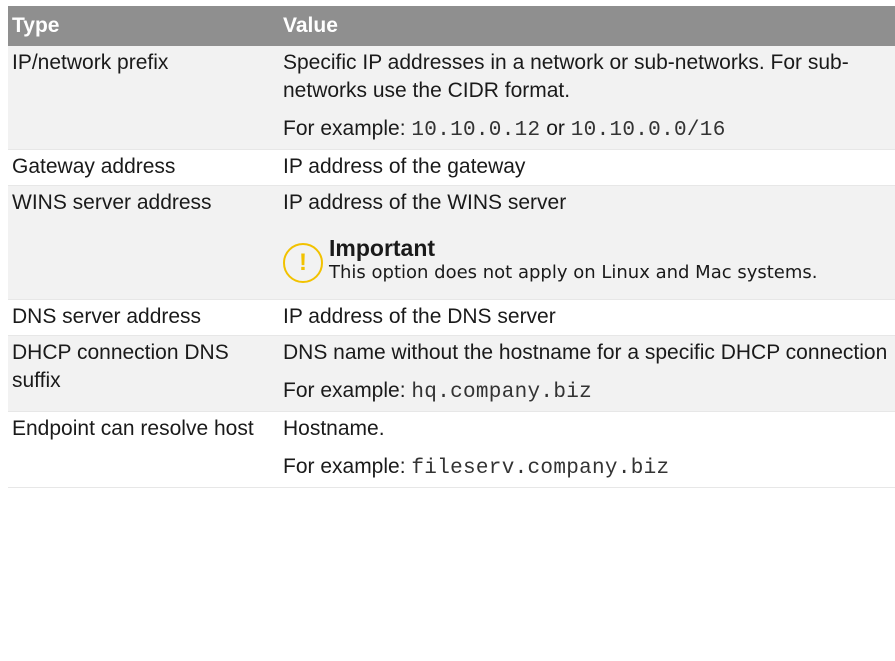 This screenshot has width=895, height=661. I want to click on type-cell: DHCP connection DNS suffix, so click(143, 373).